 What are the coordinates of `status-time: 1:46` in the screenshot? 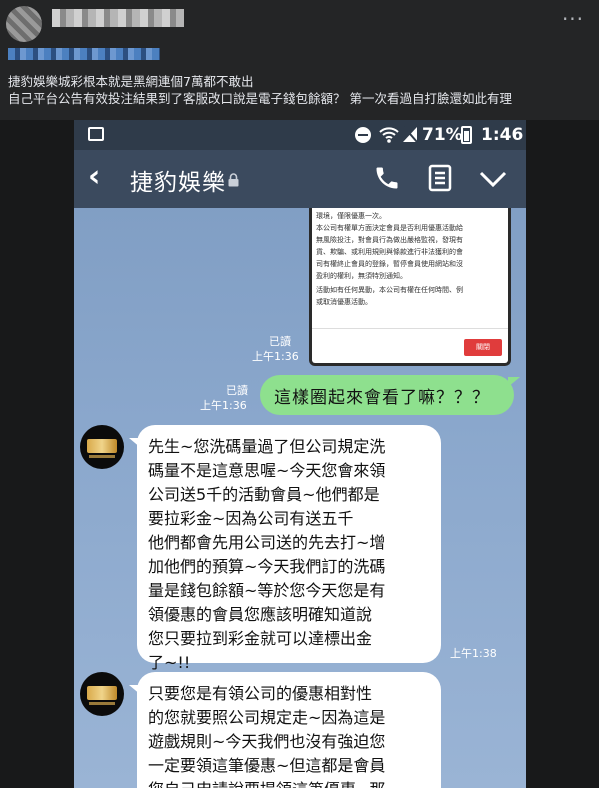 It's located at (502, 135).